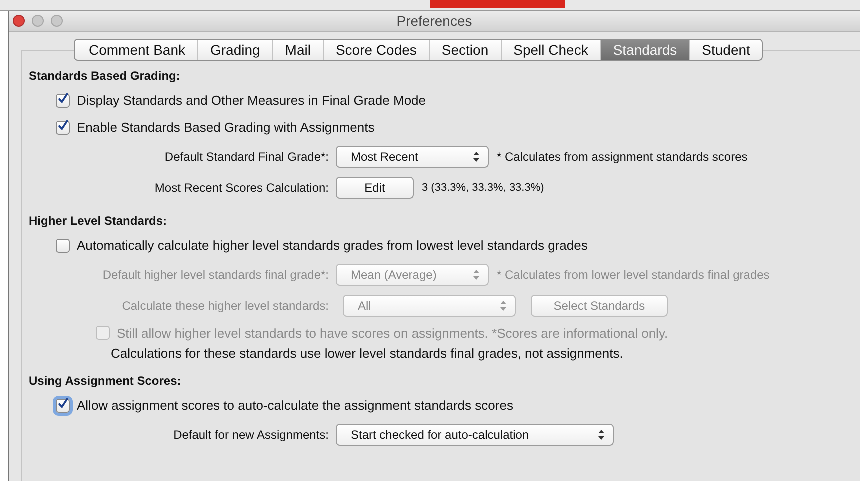  Describe the element at coordinates (392, 333) in the screenshot. I see `checkbox-label: Still allow higher level standards to have scores on assignments. *Scores are informational only.` at that location.